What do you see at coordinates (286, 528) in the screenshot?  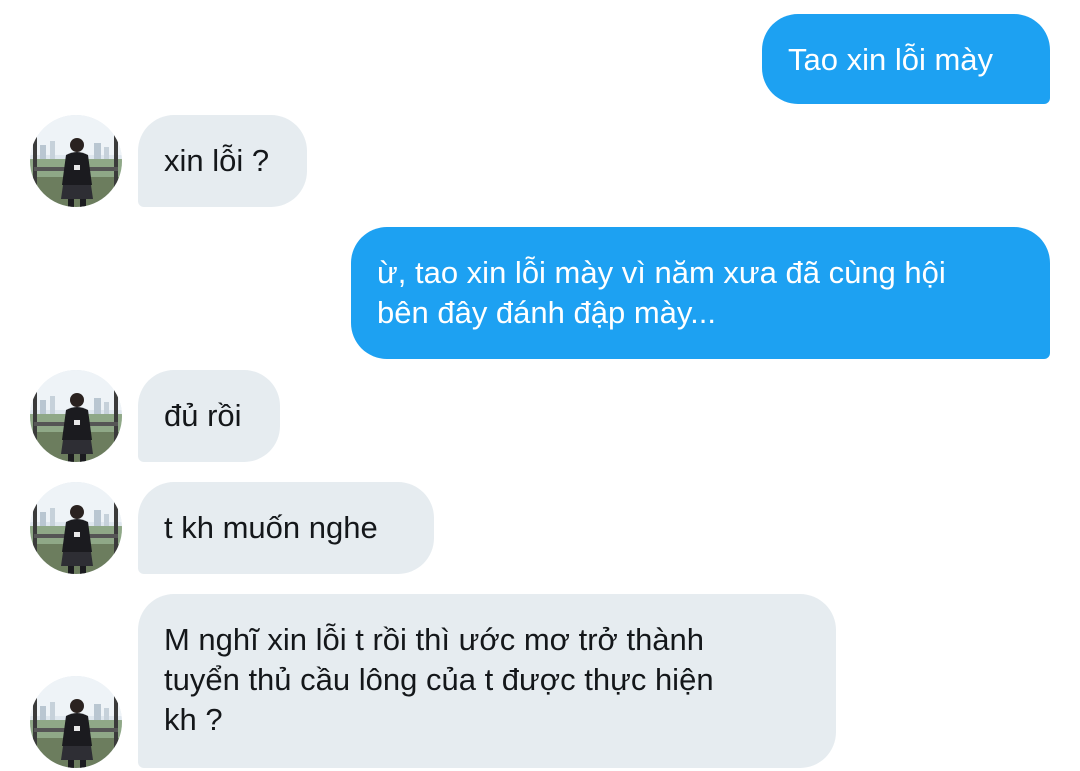 I see `incoming-message: t kh muốn nghe` at bounding box center [286, 528].